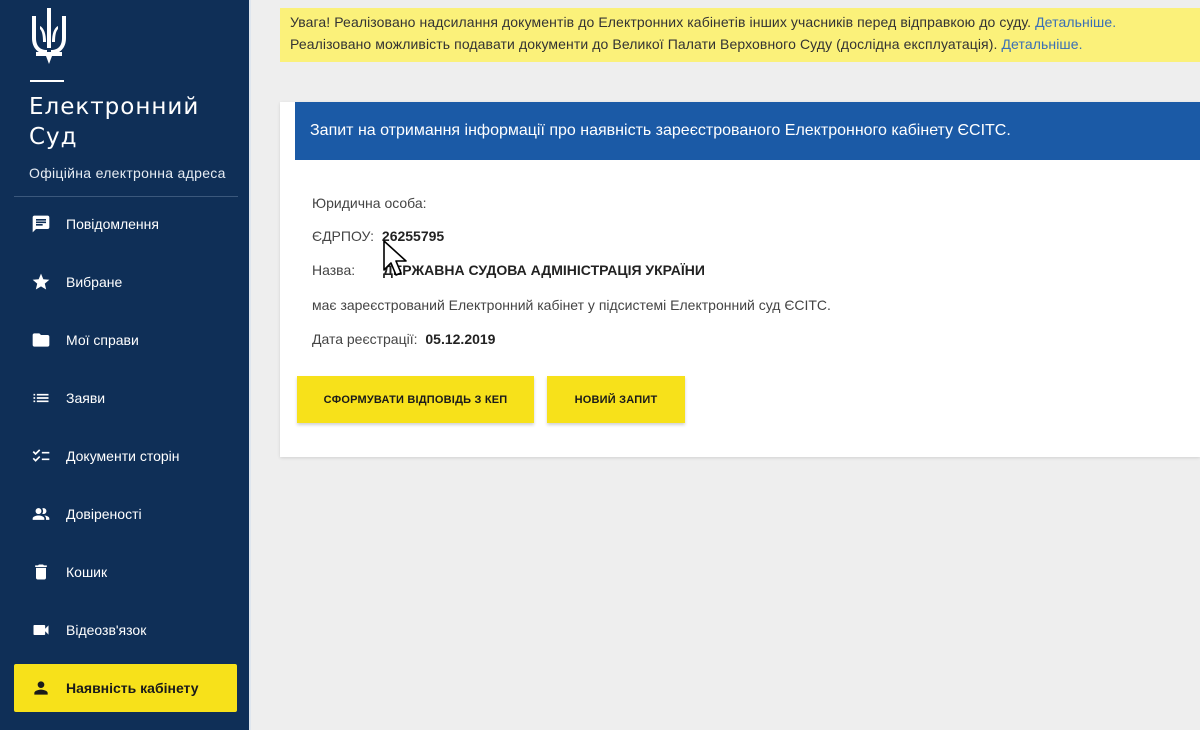 This screenshot has width=1200, height=730. Describe the element at coordinates (544, 270) in the screenshot. I see `name-value: ДЕРЖАВНА СУДОВА АДМІНІСТРАЦІЯ УКРАЇНИ` at that location.